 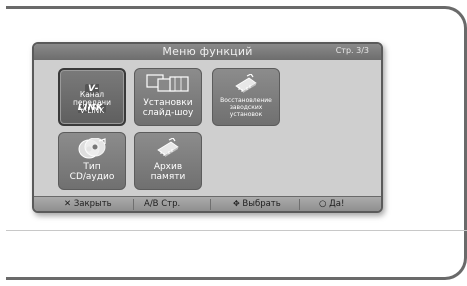 I want to click on page-divider, so click(x=236, y=230).